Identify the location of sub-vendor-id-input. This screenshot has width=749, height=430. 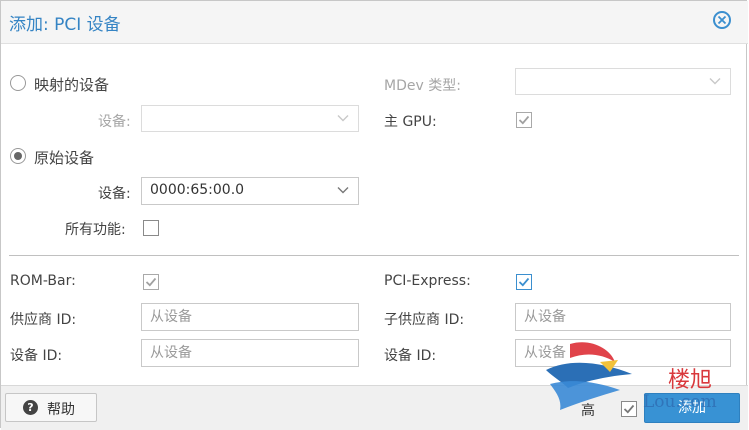
(623, 317).